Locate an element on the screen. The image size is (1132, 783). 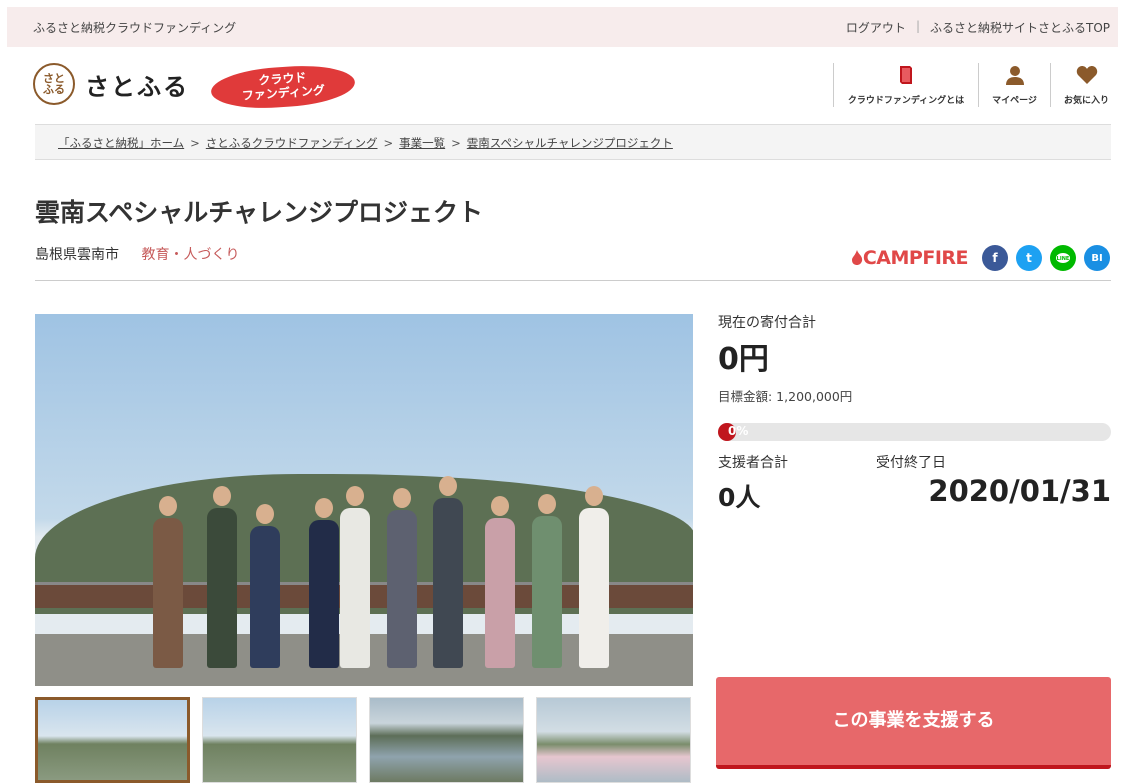
header-nav: クラウドファンディングとは マイページ お気に入り is located at coordinates (977, 85).